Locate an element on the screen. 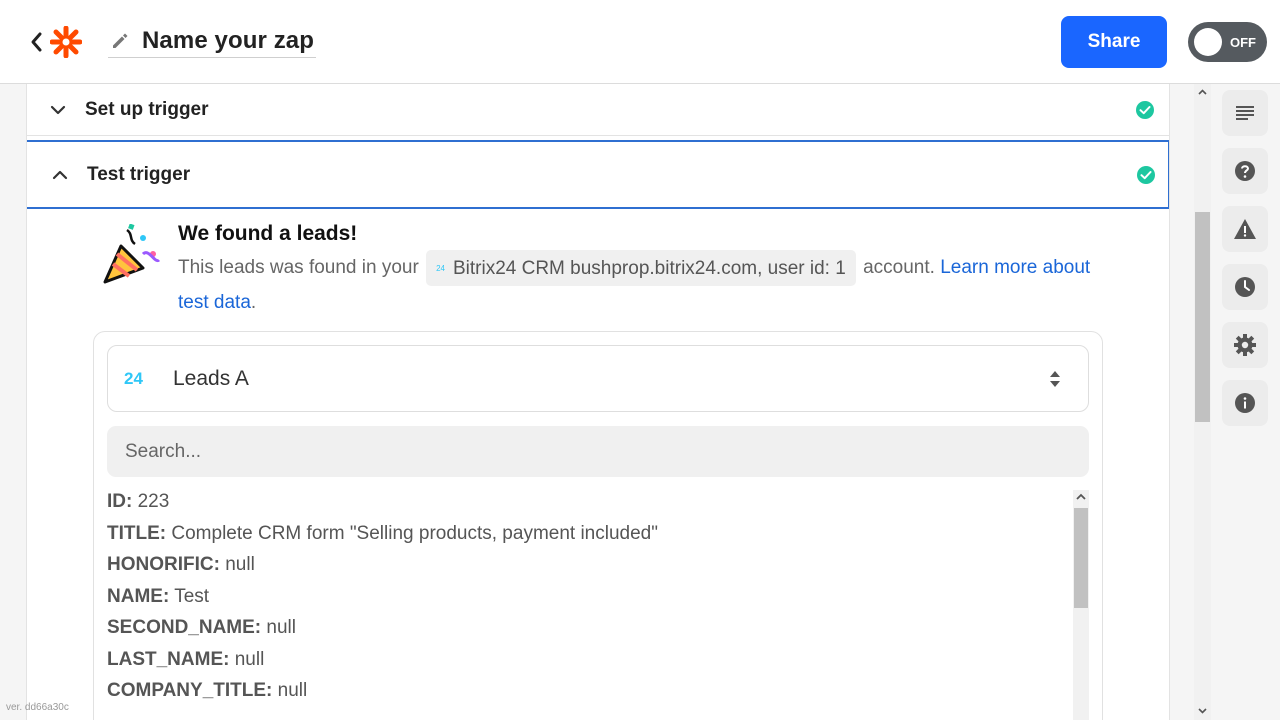 Image resolution: width=1280 pixels, height=720 pixels. help-button is located at coordinates (1245, 171).